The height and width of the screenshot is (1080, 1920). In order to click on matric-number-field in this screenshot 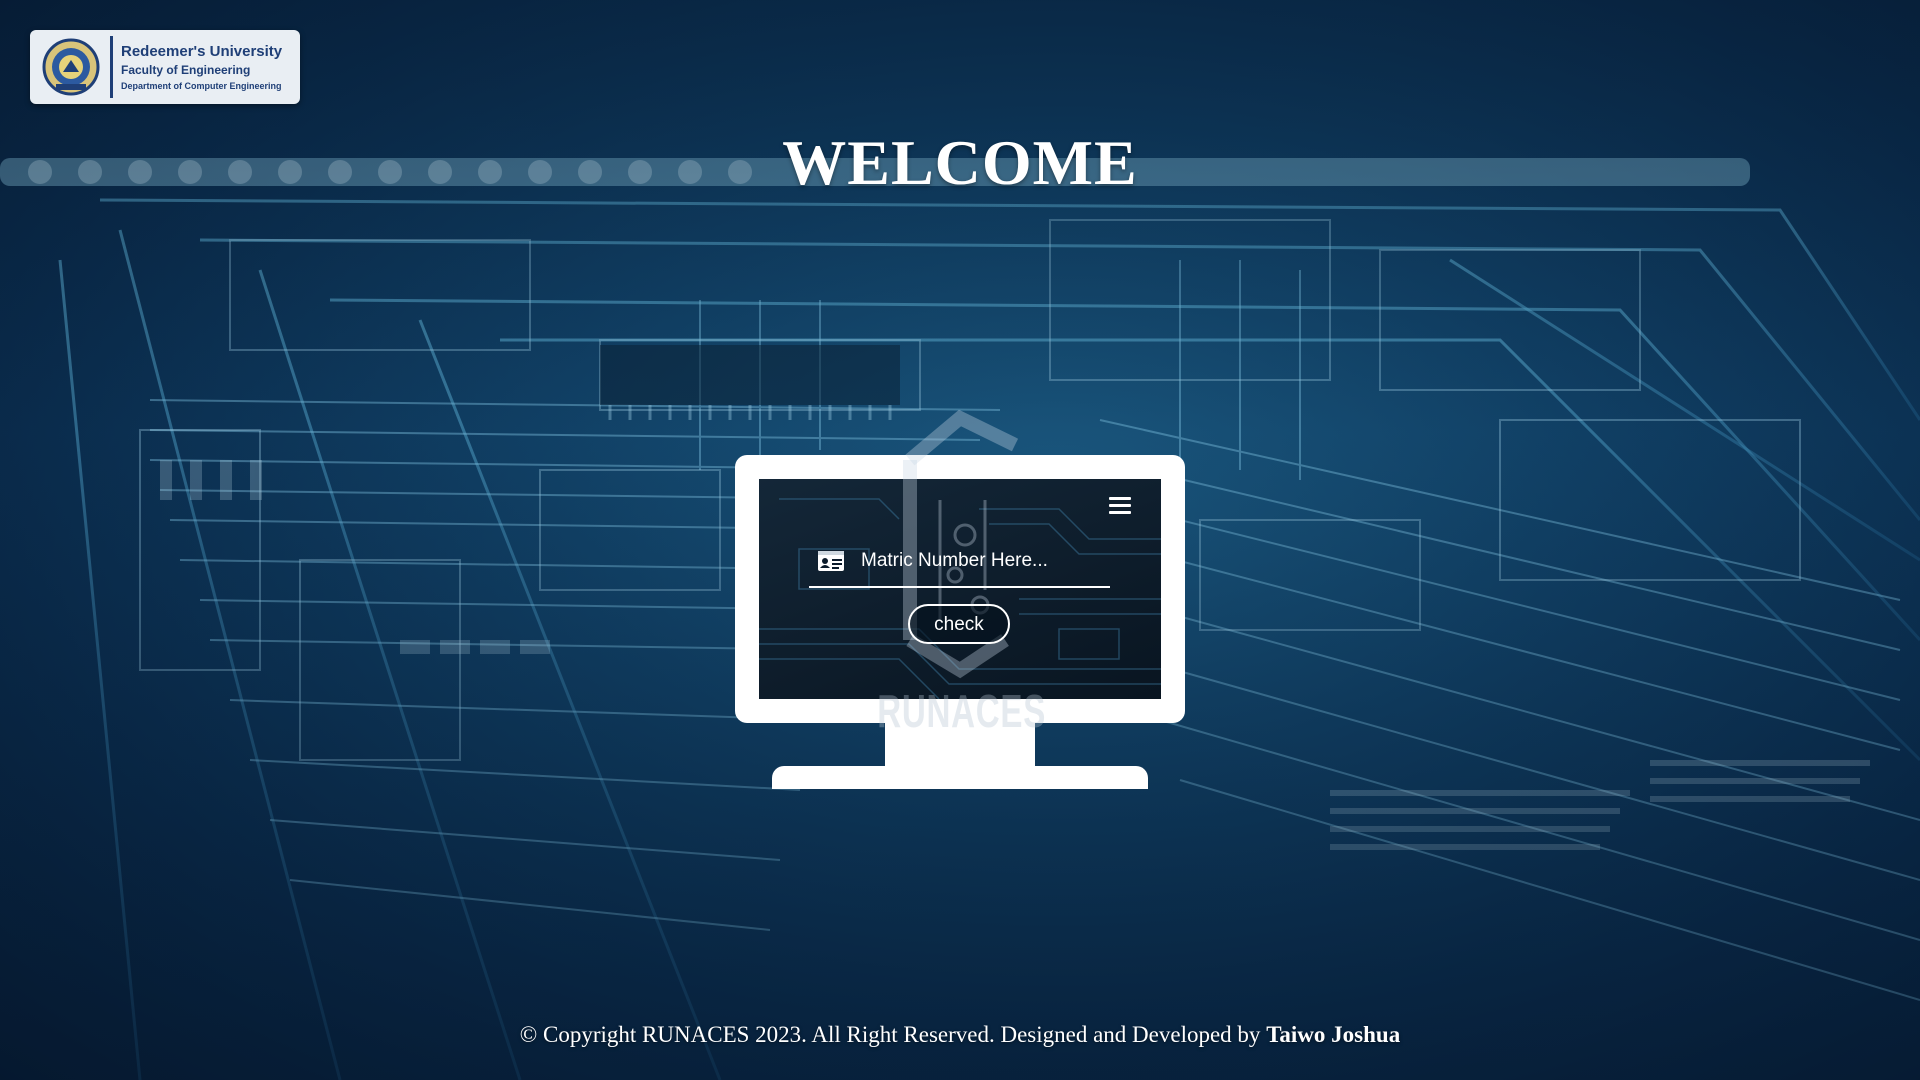, I will do `click(959, 564)`.